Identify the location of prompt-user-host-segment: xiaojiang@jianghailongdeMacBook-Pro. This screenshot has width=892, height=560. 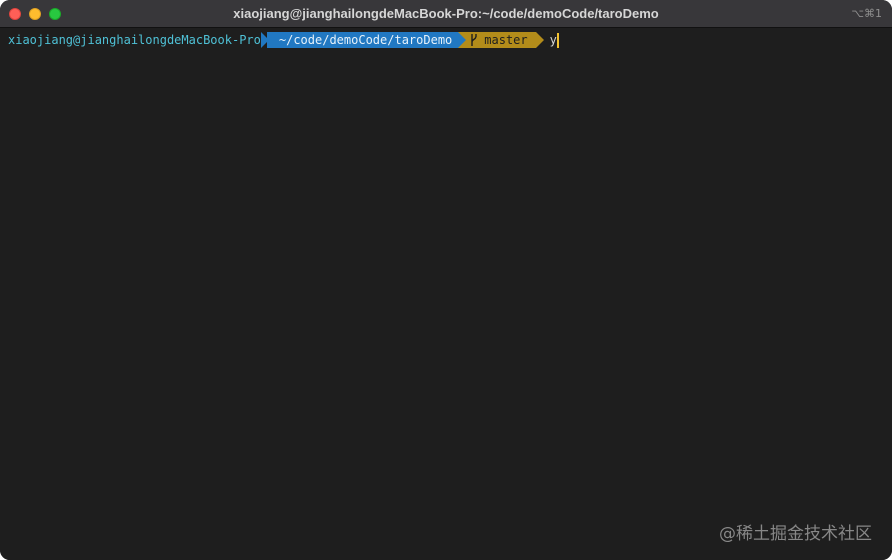
(137, 40).